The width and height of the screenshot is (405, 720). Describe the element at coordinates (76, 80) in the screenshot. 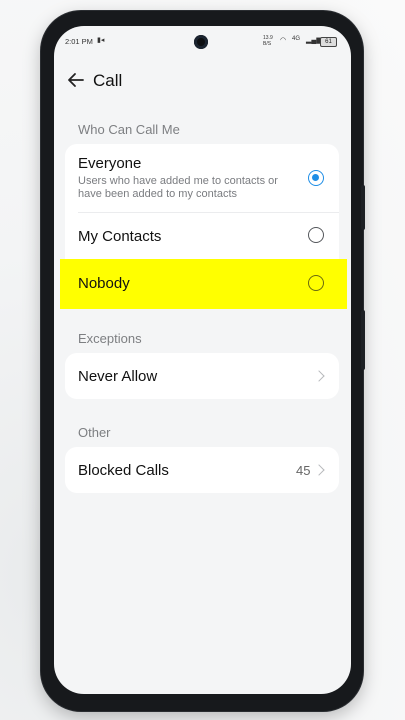

I see `back-arrow-icon` at that location.